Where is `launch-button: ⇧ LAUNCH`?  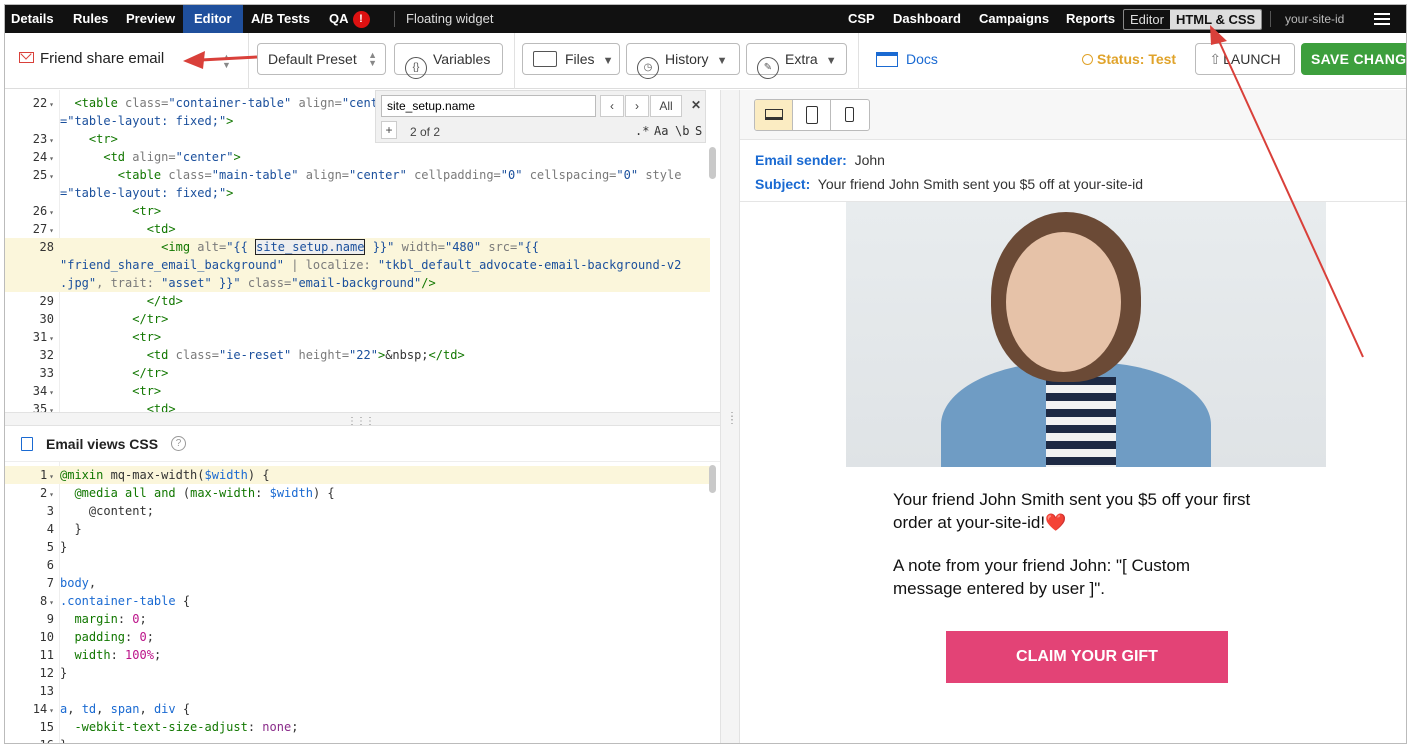
launch-button: ⇧ LAUNCH is located at coordinates (1245, 59).